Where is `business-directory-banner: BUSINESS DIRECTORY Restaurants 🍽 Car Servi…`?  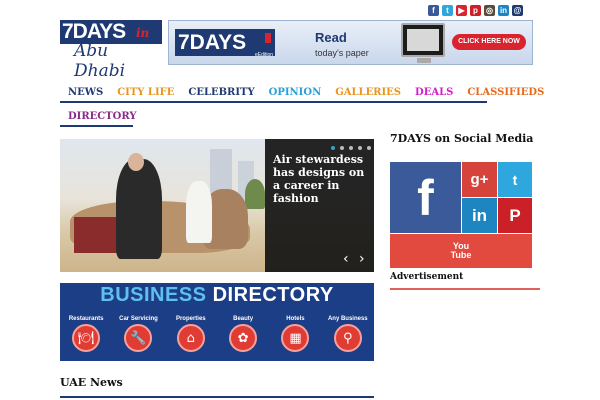
business-directory-banner: BUSINESS DIRECTORY Restaurants 🍽 Car Servi… is located at coordinates (217, 322).